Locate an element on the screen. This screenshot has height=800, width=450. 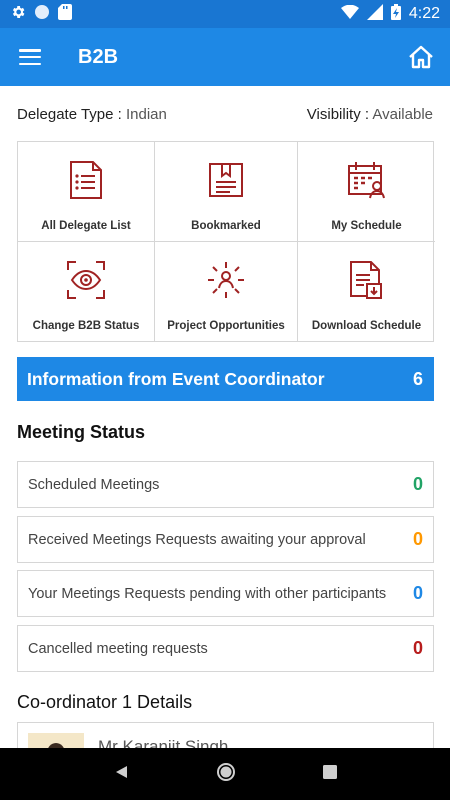
menu-button is located at coordinates (30, 57).